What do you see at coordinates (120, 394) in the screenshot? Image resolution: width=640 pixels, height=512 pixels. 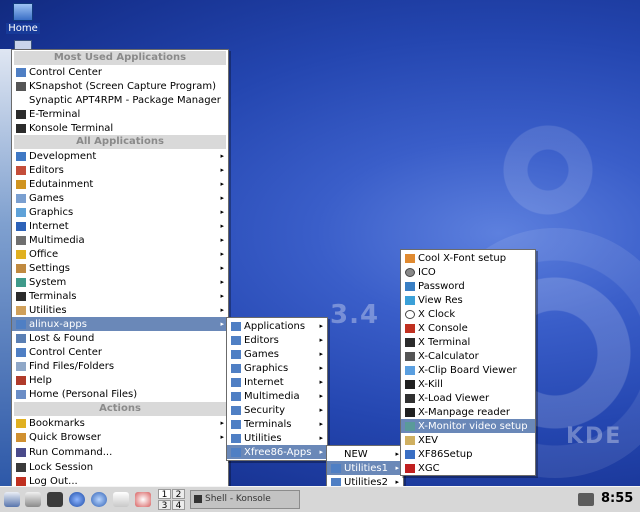 I see `menu-item-home-personal-files: Home (Personal Files)` at bounding box center [120, 394].